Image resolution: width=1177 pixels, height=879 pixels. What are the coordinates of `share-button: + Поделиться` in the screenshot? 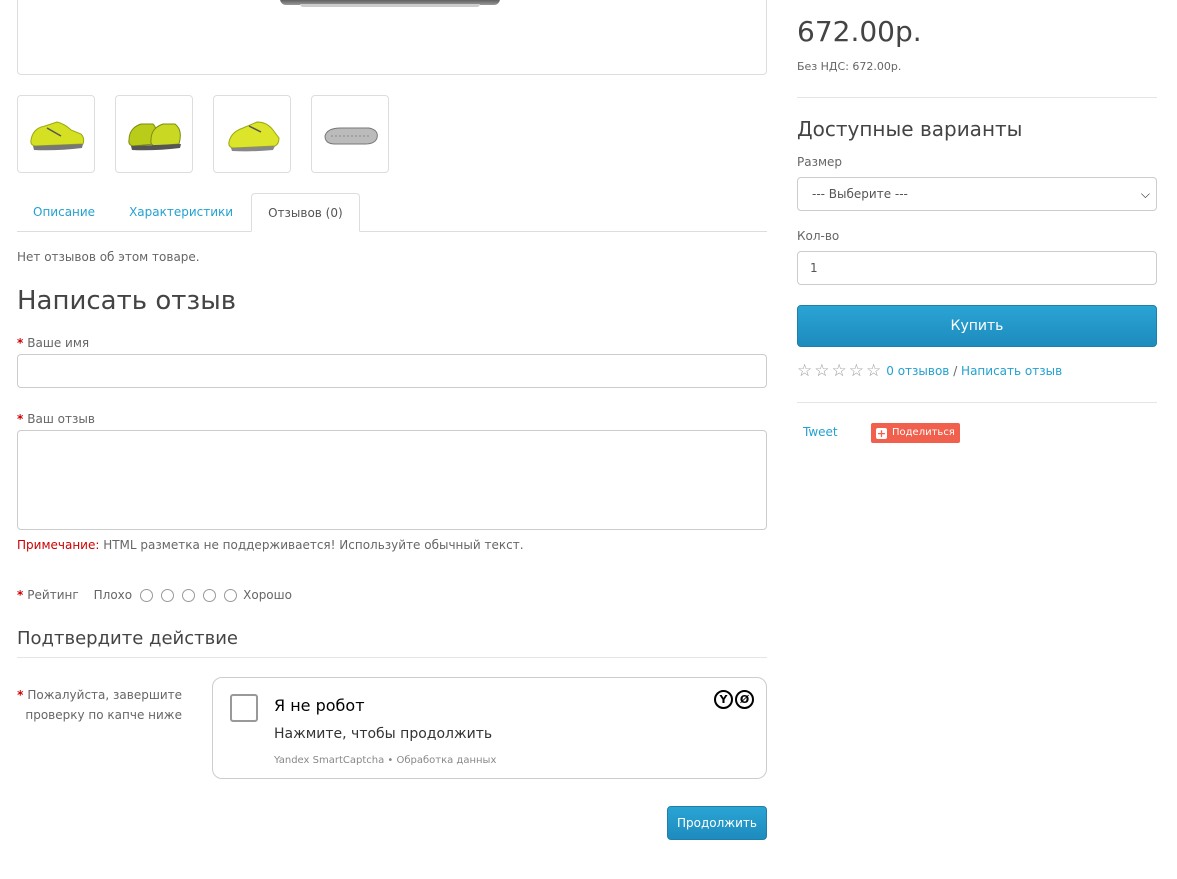 It's located at (915, 433).